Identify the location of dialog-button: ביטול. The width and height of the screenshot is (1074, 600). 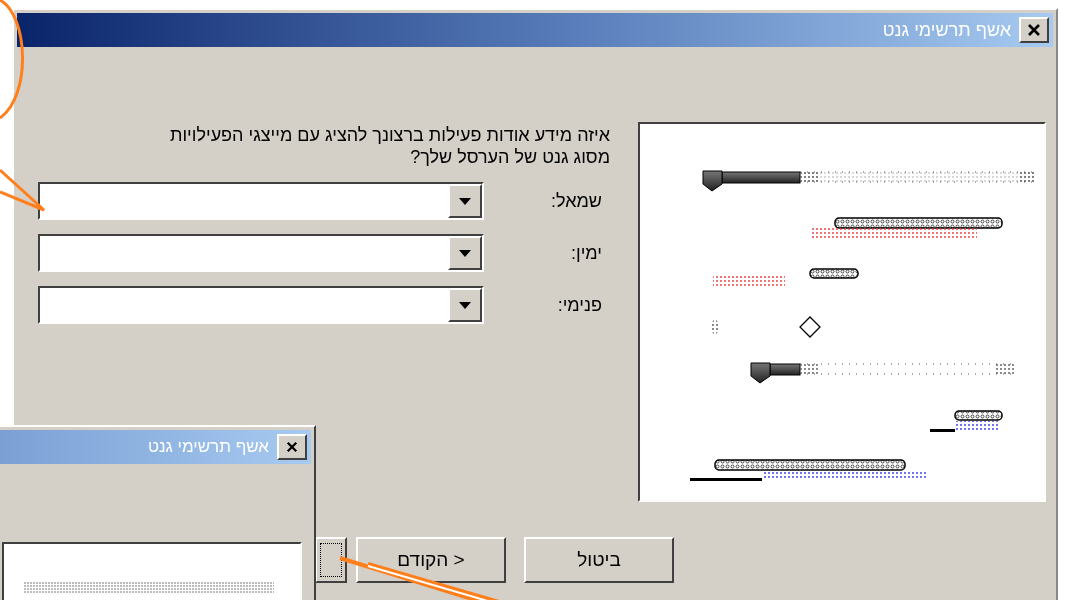
(599, 560).